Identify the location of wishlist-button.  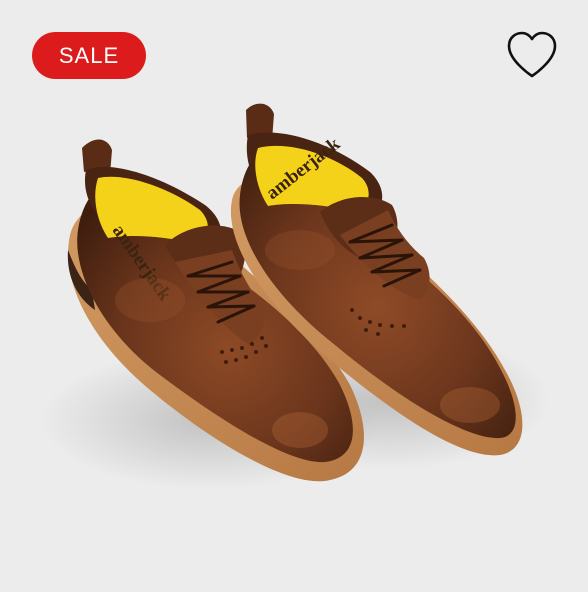
(532, 55).